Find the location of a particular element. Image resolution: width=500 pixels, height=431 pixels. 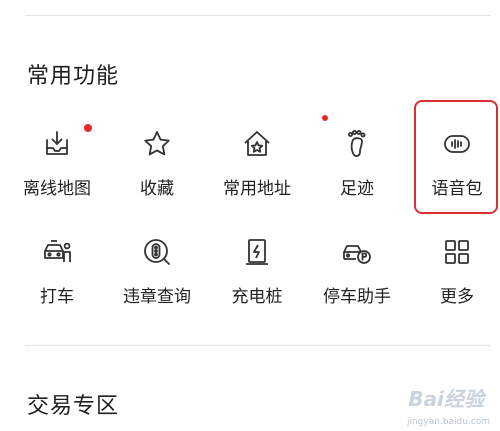

feature-label: 停车助手 is located at coordinates (357, 297).